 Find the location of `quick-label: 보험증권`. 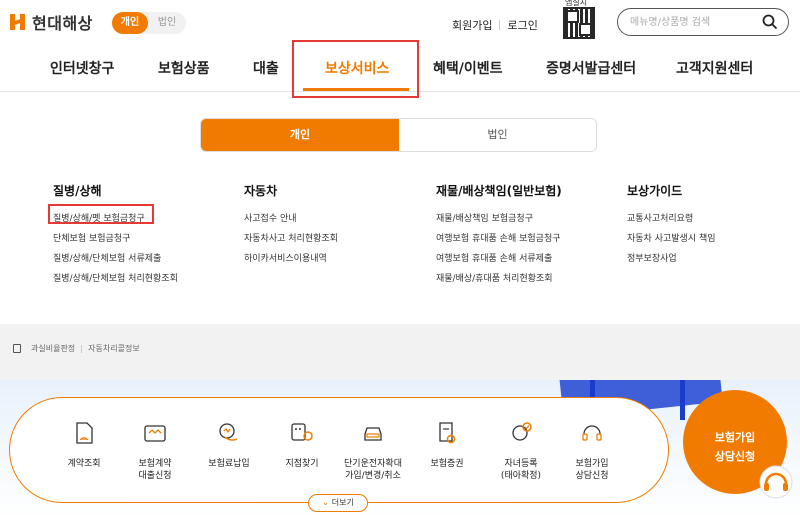

quick-label: 보험증권 is located at coordinates (447, 464).